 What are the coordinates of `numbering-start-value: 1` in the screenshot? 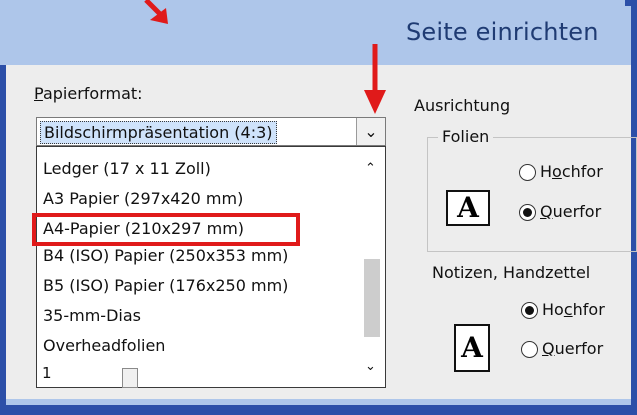 It's located at (47, 373).